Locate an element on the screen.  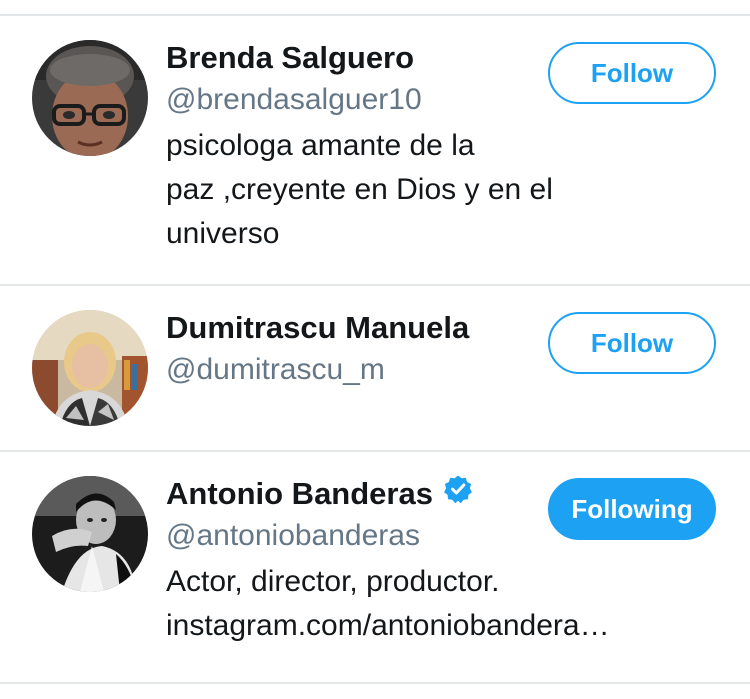
user-name-container: Antonio Banderas is located at coordinates (319, 494).